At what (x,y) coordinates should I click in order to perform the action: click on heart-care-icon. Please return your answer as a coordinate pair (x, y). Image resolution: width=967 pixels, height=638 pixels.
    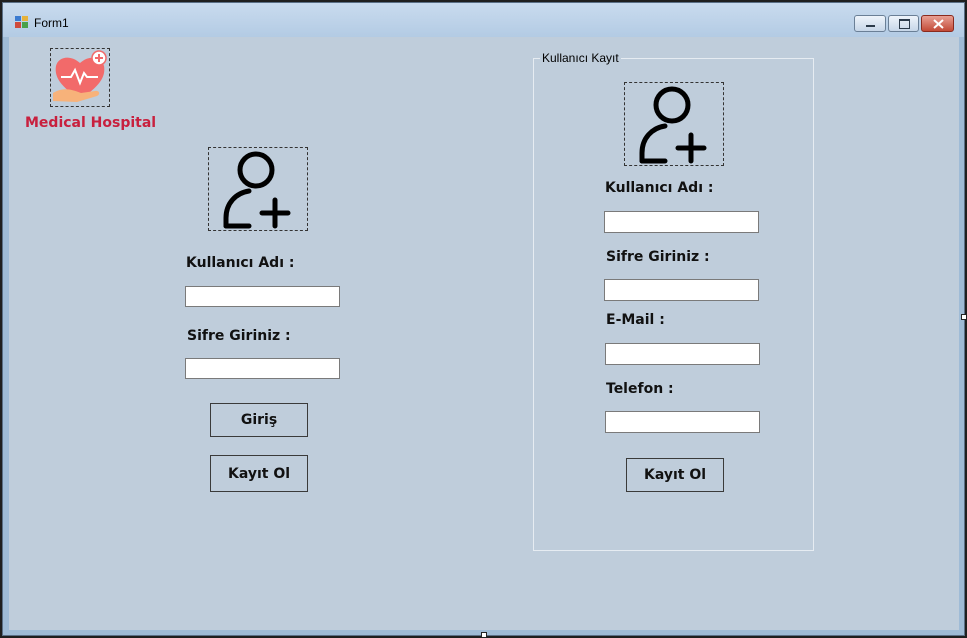
    Looking at the image, I should click on (80, 76).